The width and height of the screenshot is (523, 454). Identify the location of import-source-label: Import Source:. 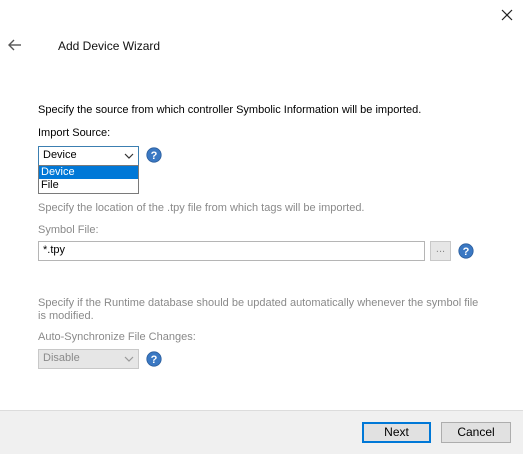
(74, 133).